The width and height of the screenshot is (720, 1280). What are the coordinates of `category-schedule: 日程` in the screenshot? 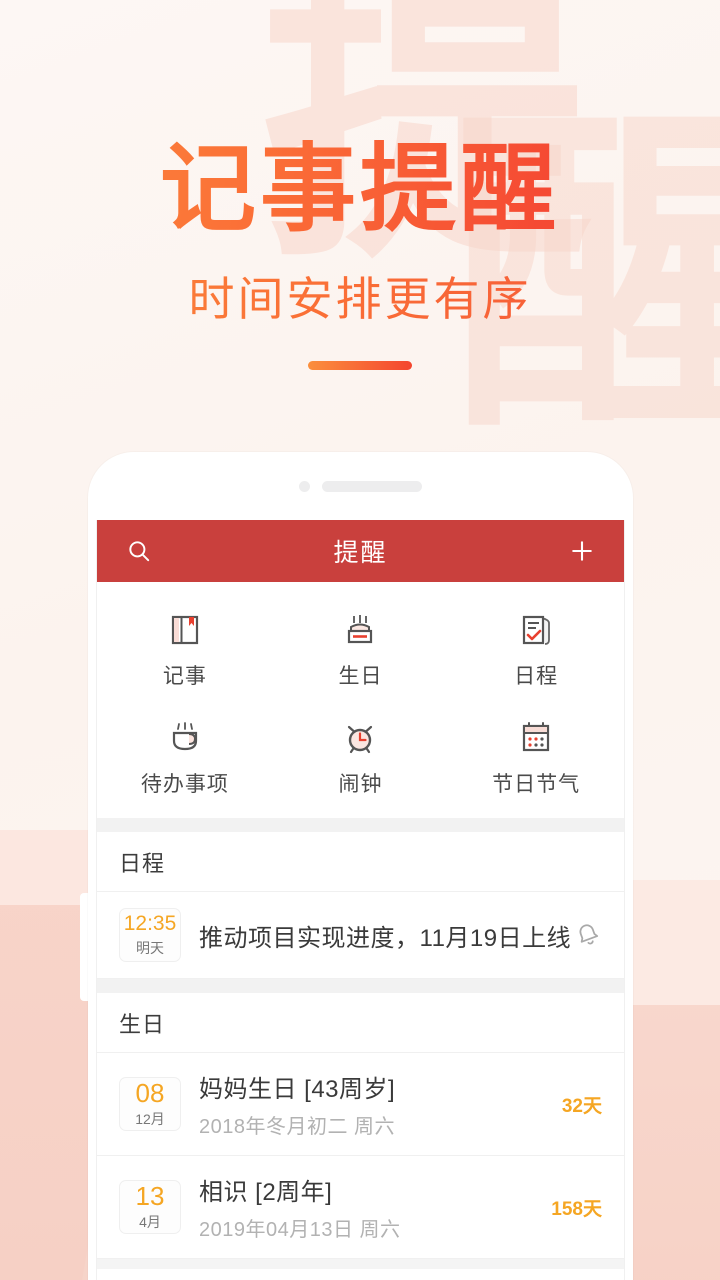 It's located at (536, 647).